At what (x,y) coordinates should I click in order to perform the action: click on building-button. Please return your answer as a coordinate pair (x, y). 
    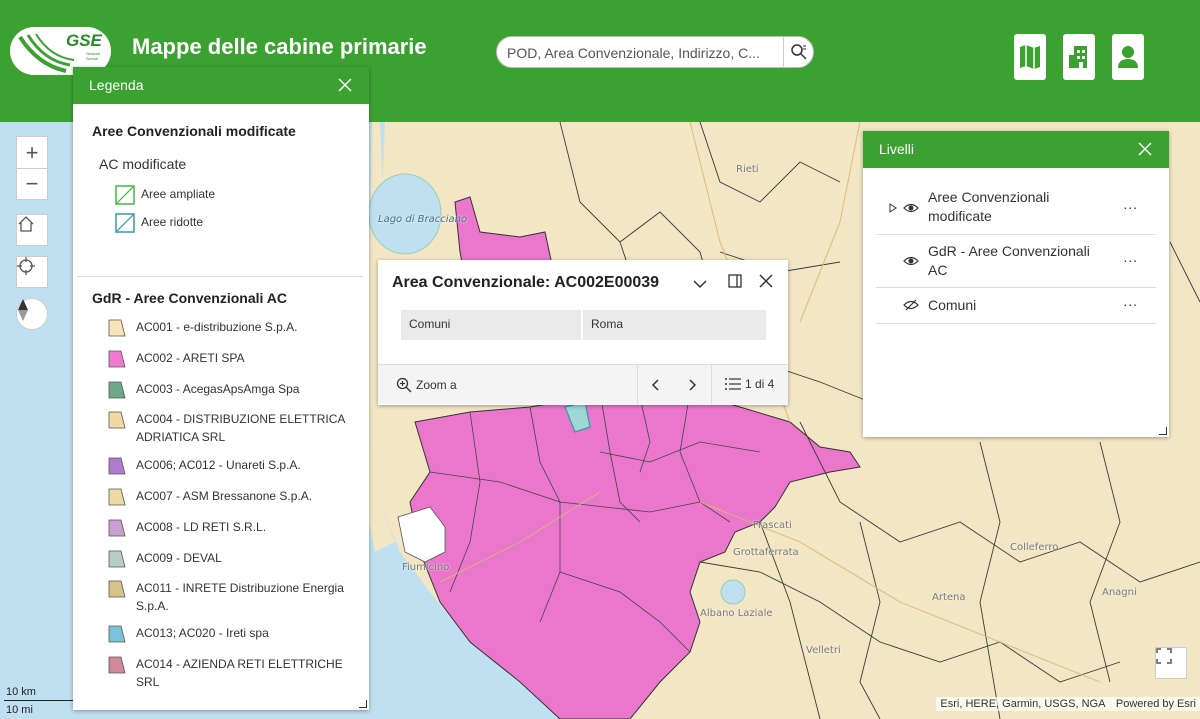
    Looking at the image, I should click on (1079, 57).